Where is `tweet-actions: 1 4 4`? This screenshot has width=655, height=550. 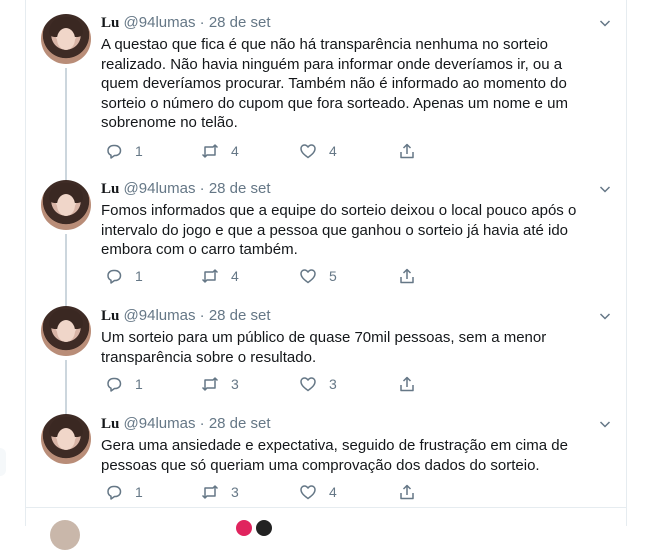
tweet-actions: 1 4 4 is located at coordinates (261, 151).